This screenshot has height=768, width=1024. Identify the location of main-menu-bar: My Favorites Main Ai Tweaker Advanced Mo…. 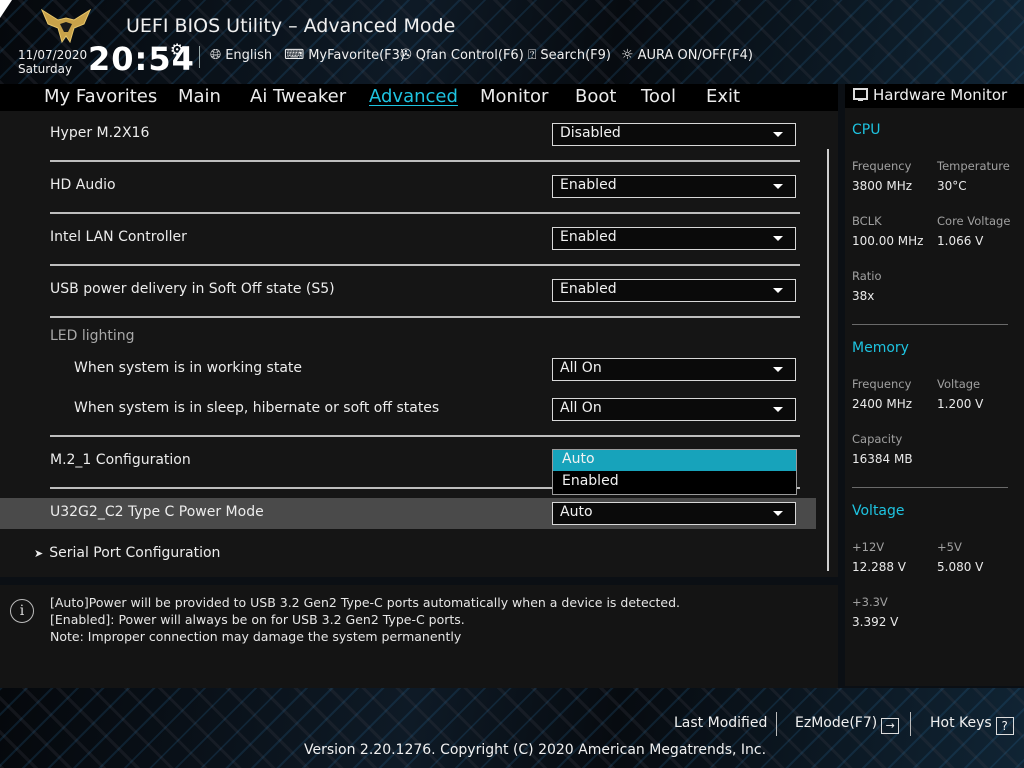
(419, 97).